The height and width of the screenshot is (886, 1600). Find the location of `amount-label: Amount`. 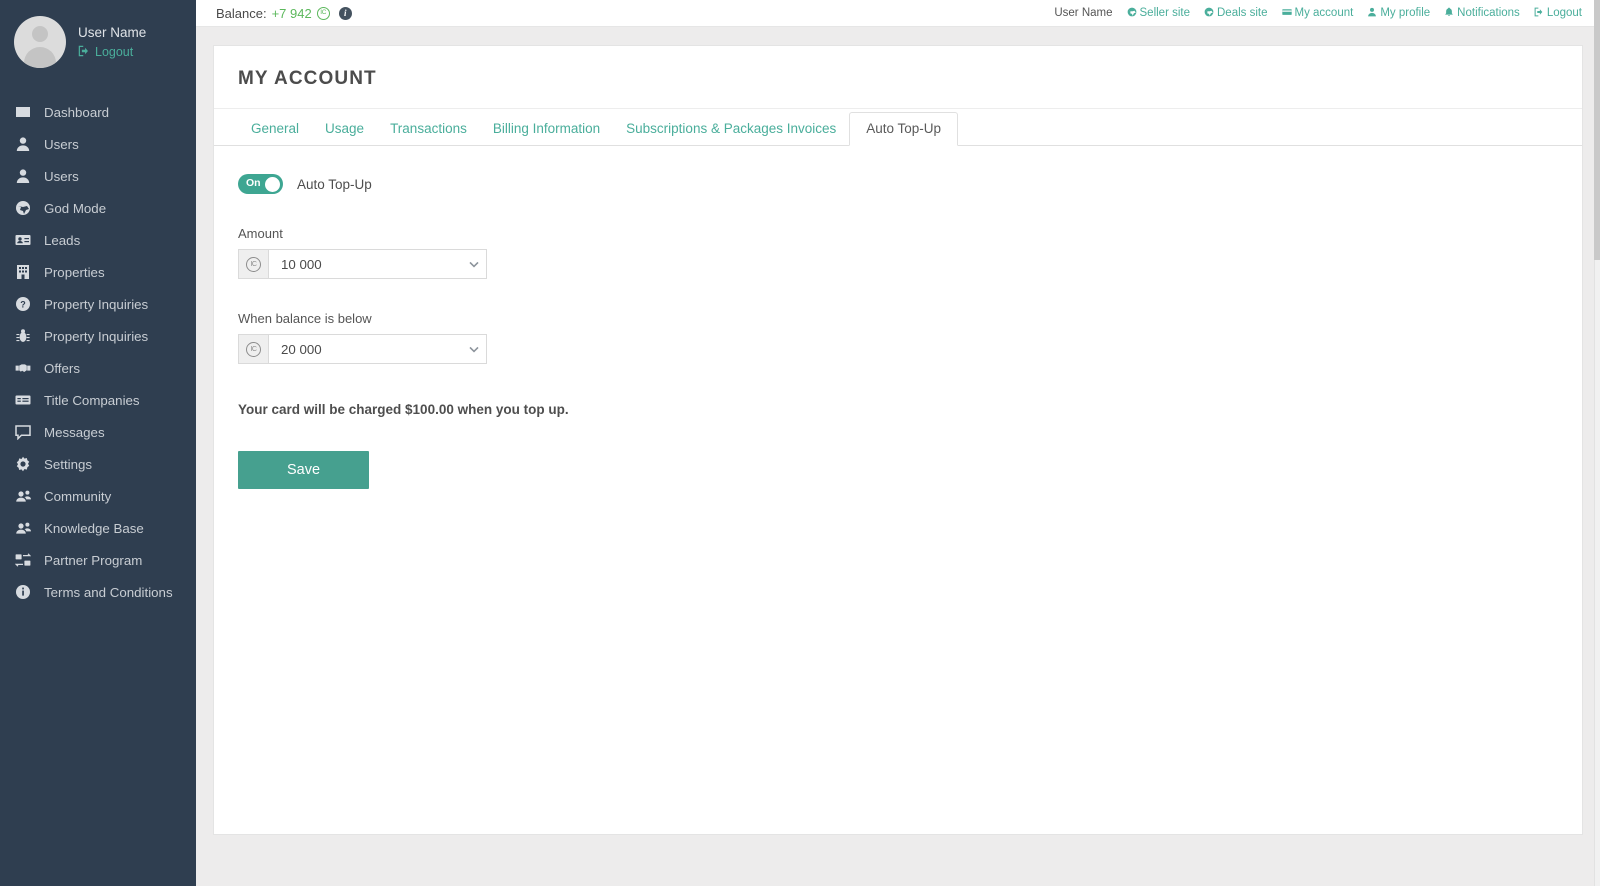

amount-label: Amount is located at coordinates (260, 233).